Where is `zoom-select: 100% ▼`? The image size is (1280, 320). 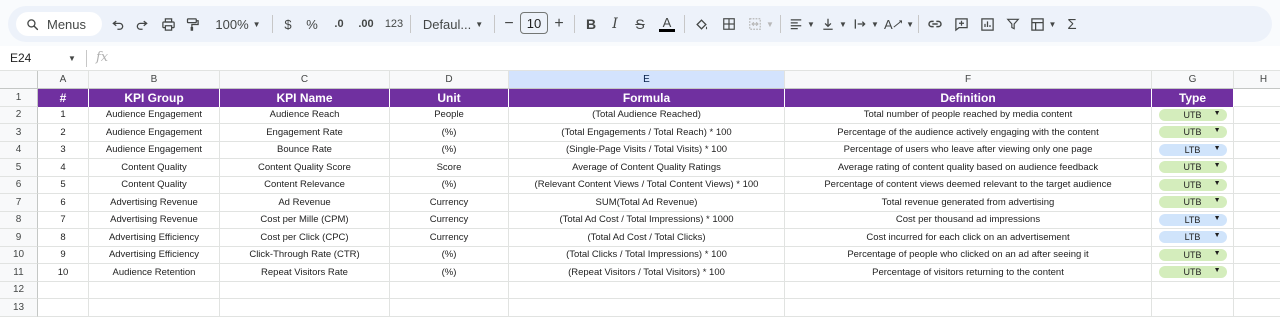 zoom-select: 100% ▼ is located at coordinates (238, 24).